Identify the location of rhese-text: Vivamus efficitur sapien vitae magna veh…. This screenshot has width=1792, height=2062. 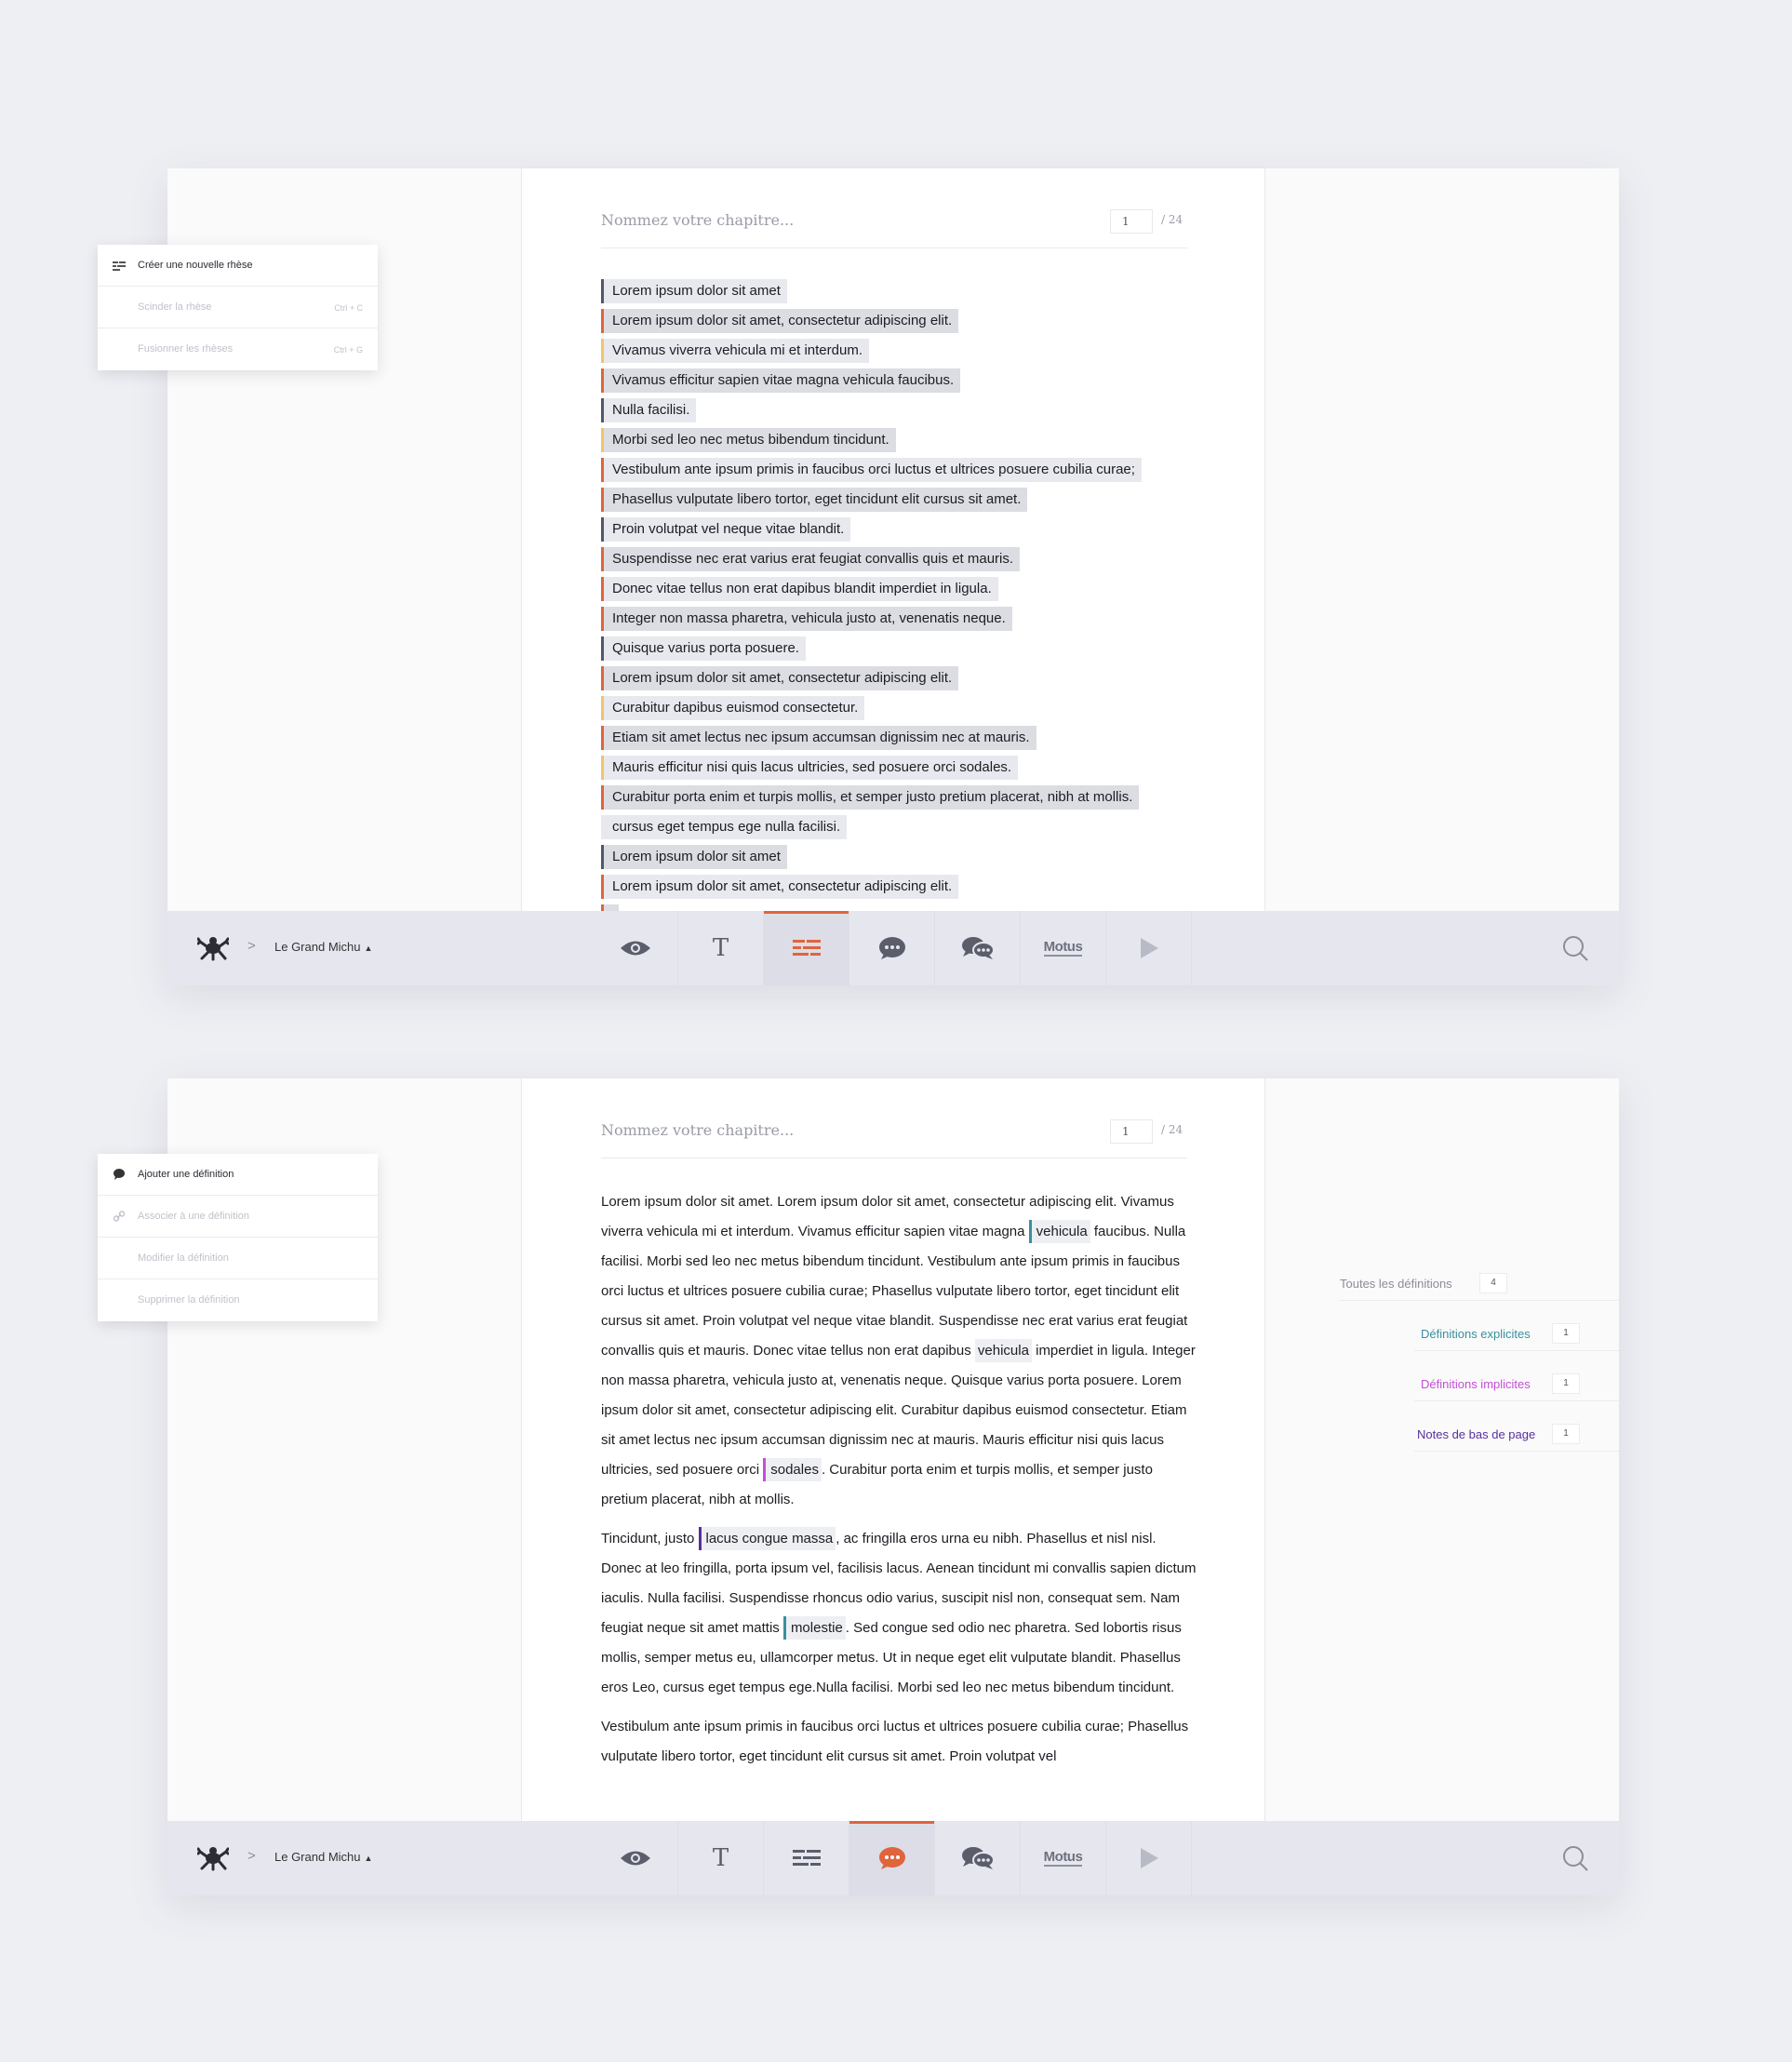
(781, 380).